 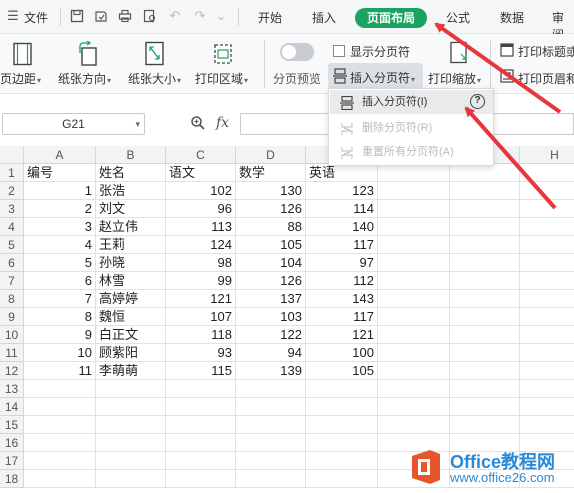 What do you see at coordinates (546, 51) in the screenshot?
I see `print-titles-button: 打印标题或` at bounding box center [546, 51].